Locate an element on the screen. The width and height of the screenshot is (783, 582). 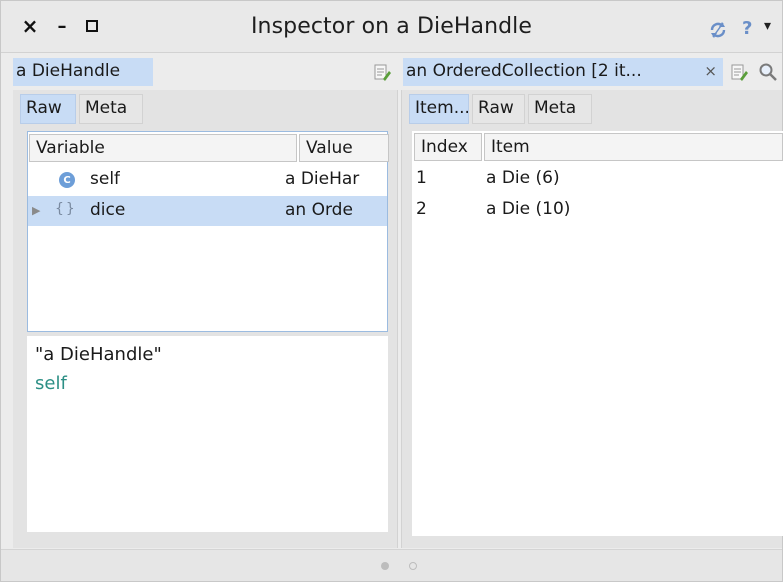
code-string-line: "a DieHandle" is located at coordinates (98, 354).